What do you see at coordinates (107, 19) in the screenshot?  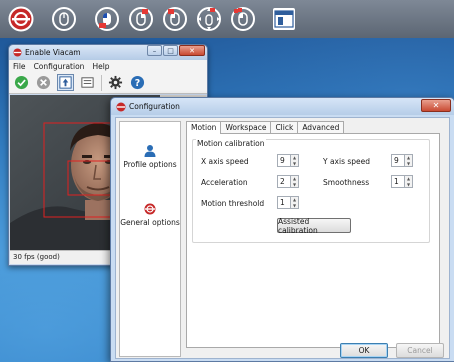 I see `mouse-left-click-icon` at bounding box center [107, 19].